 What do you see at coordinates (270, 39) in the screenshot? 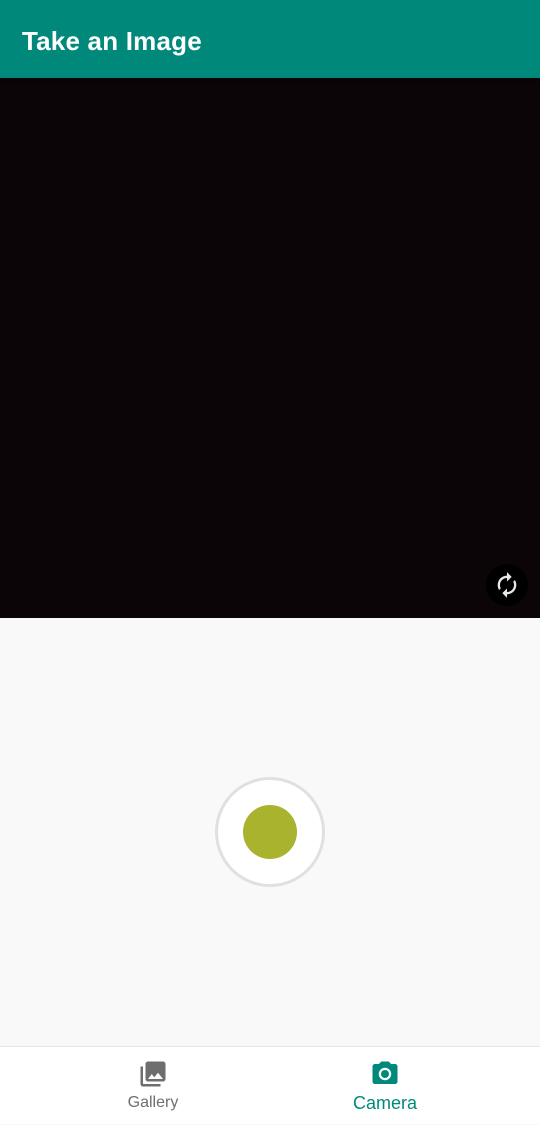
I see `app-bar: Take an Image` at bounding box center [270, 39].